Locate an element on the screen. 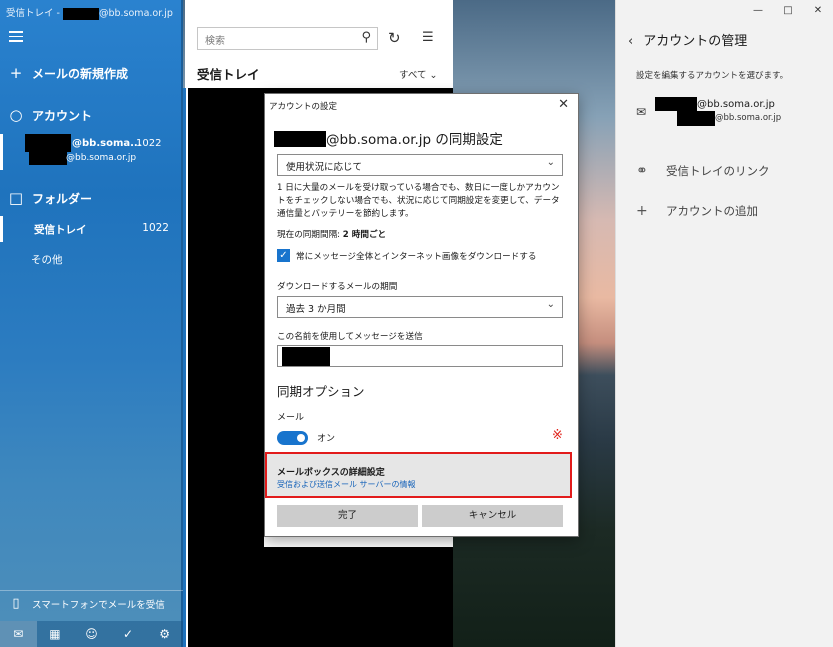  dialog-backdrop-strip is located at coordinates (358, 542).